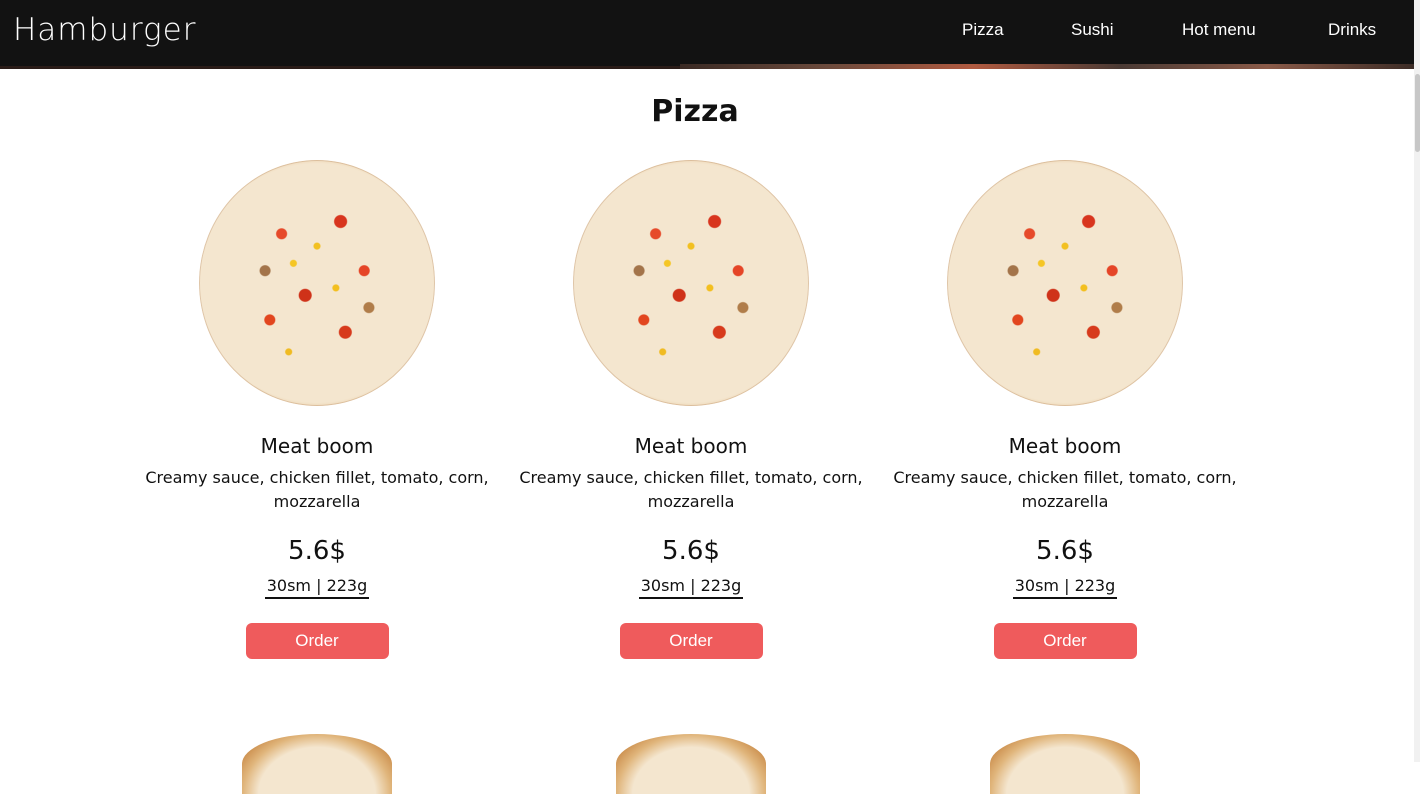  Describe the element at coordinates (1417, 381) in the screenshot. I see `page-scrollbar` at that location.